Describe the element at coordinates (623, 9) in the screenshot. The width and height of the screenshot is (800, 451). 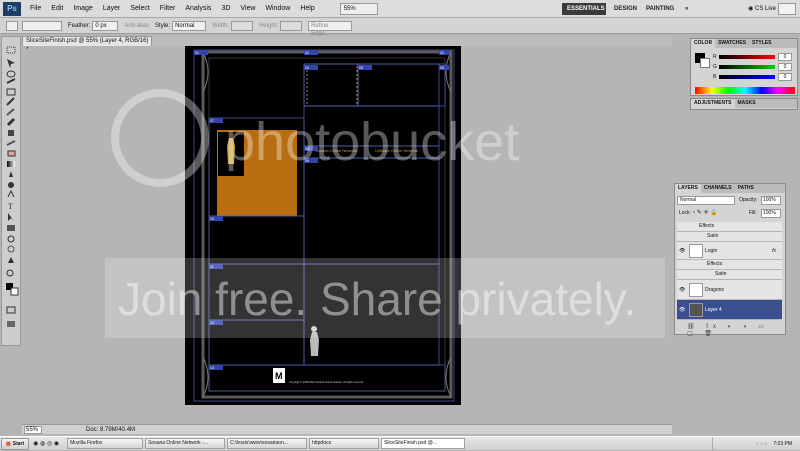
I see `workspace-design: DESIGN` at that location.